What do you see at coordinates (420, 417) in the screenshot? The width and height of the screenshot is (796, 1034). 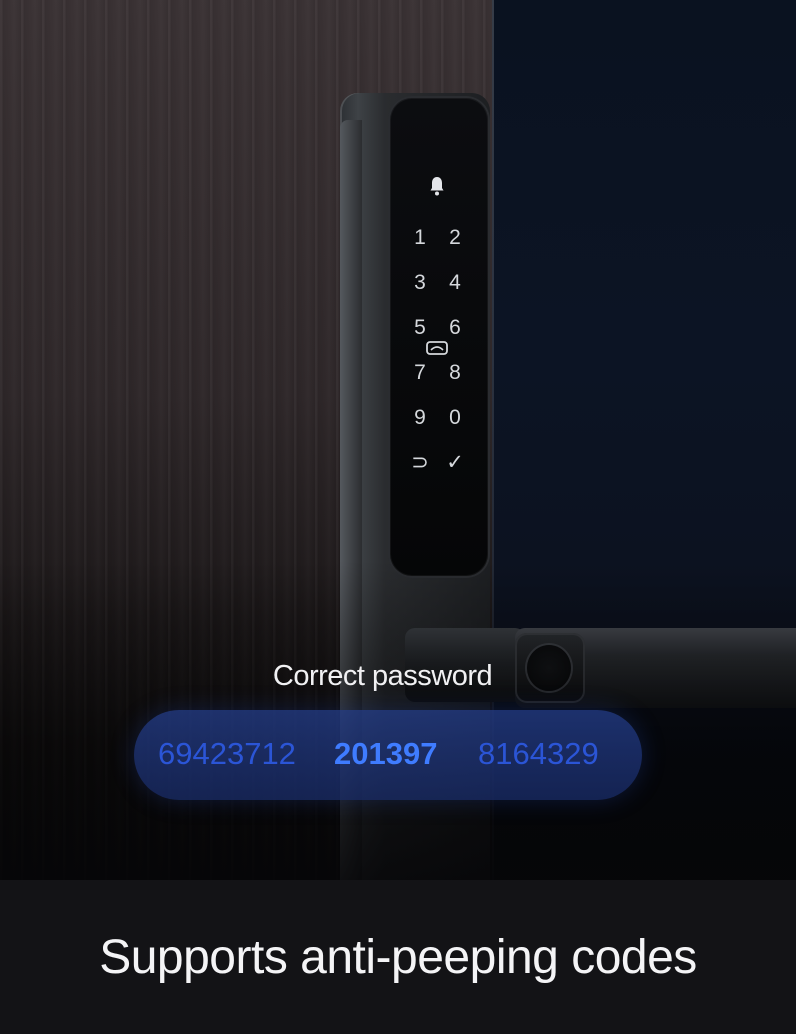 I see `keypad-key-9: 9` at bounding box center [420, 417].